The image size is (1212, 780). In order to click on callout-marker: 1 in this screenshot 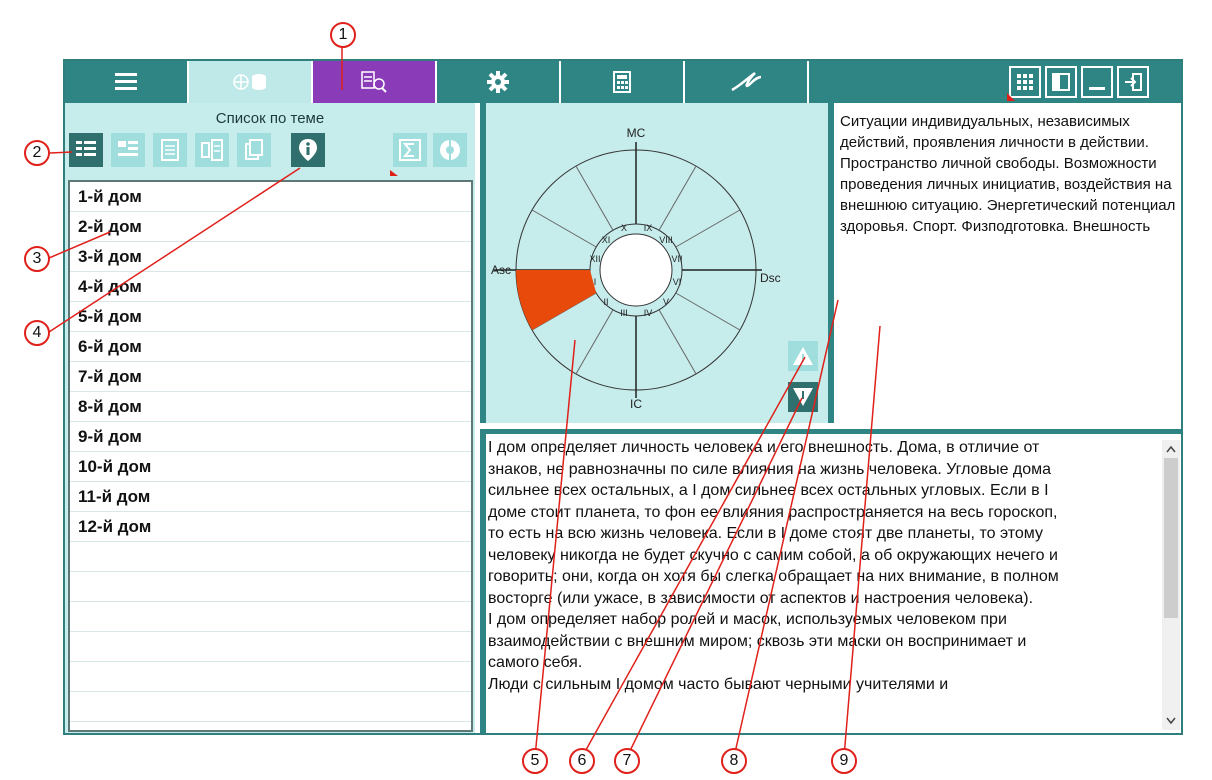, I will do `click(343, 35)`.